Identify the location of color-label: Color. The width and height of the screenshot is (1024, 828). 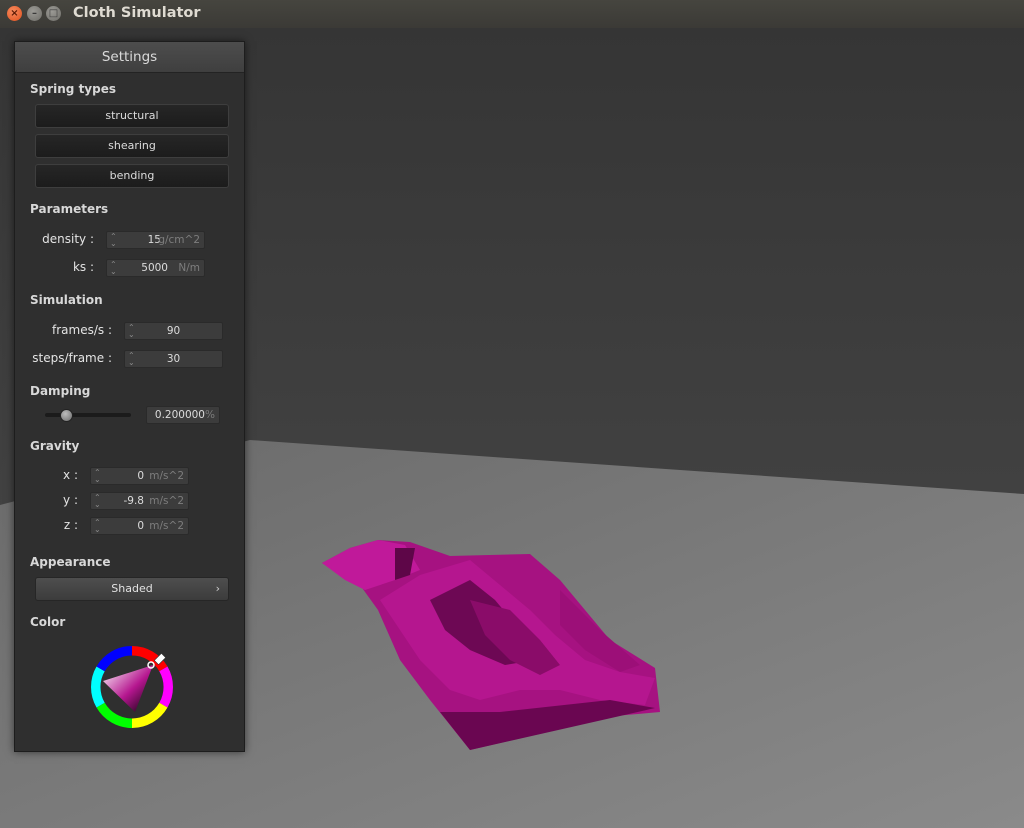
(48, 622).